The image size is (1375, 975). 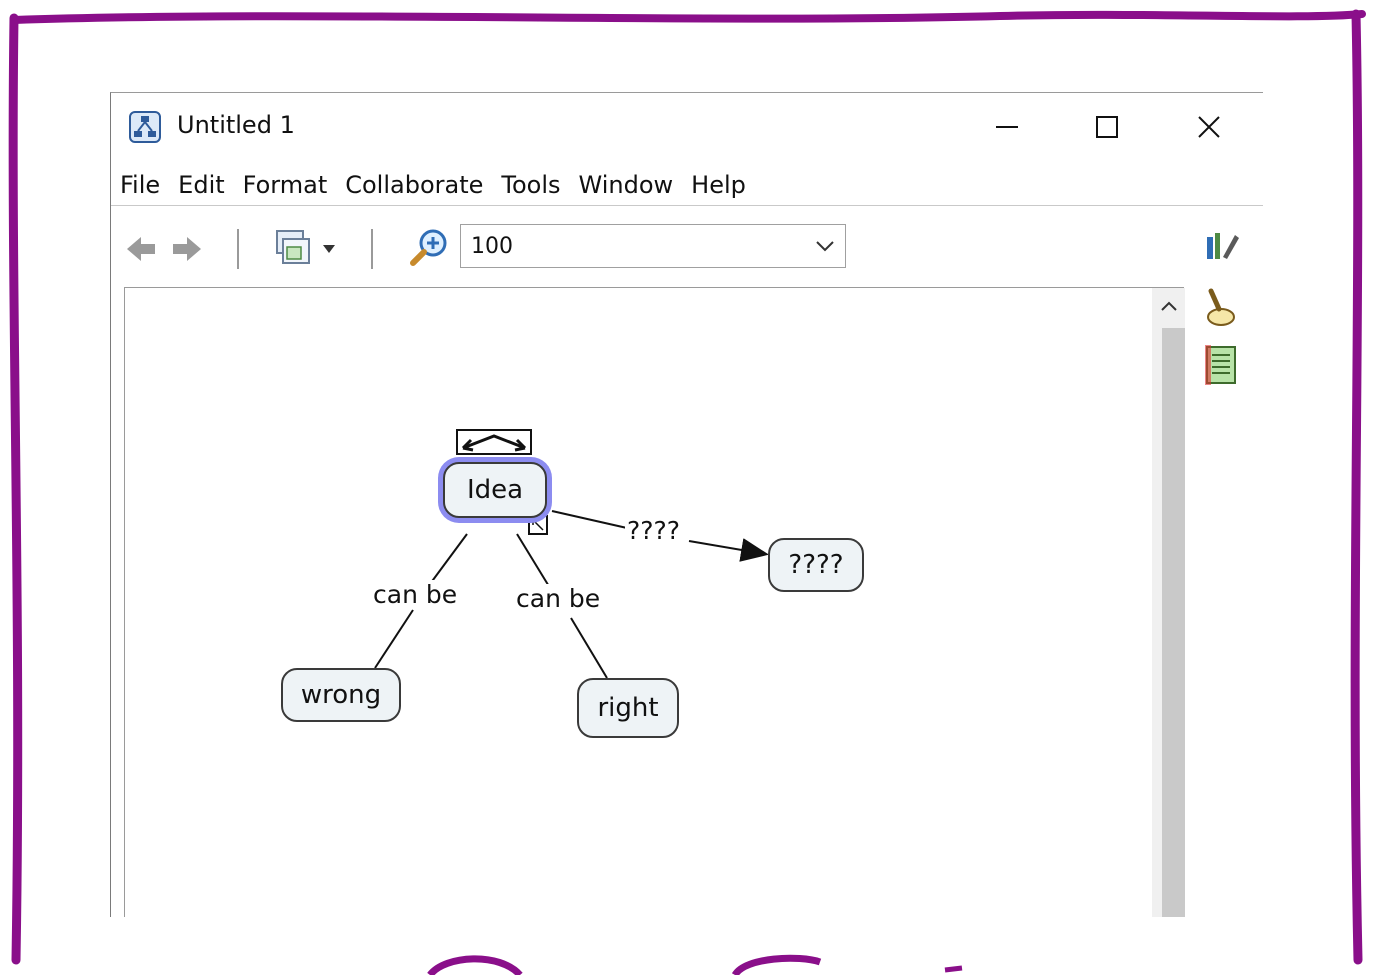 I want to click on menu-tools: Tools, so click(x=530, y=185).